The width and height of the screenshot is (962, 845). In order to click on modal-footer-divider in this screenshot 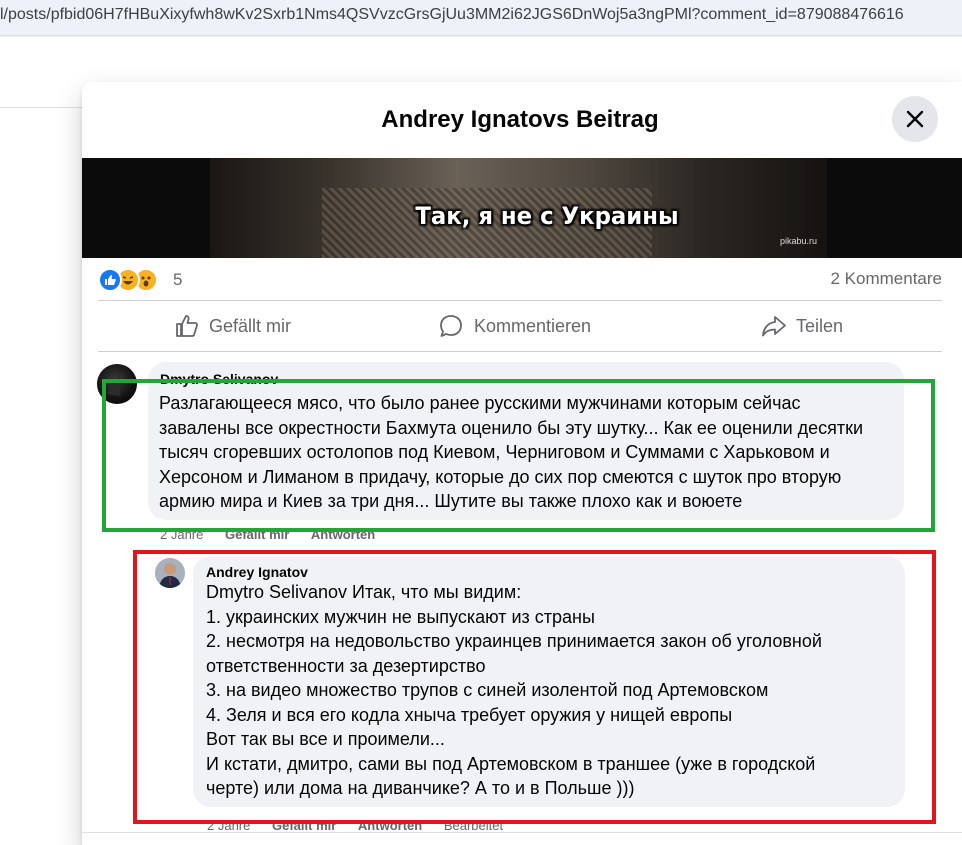, I will do `click(522, 832)`.